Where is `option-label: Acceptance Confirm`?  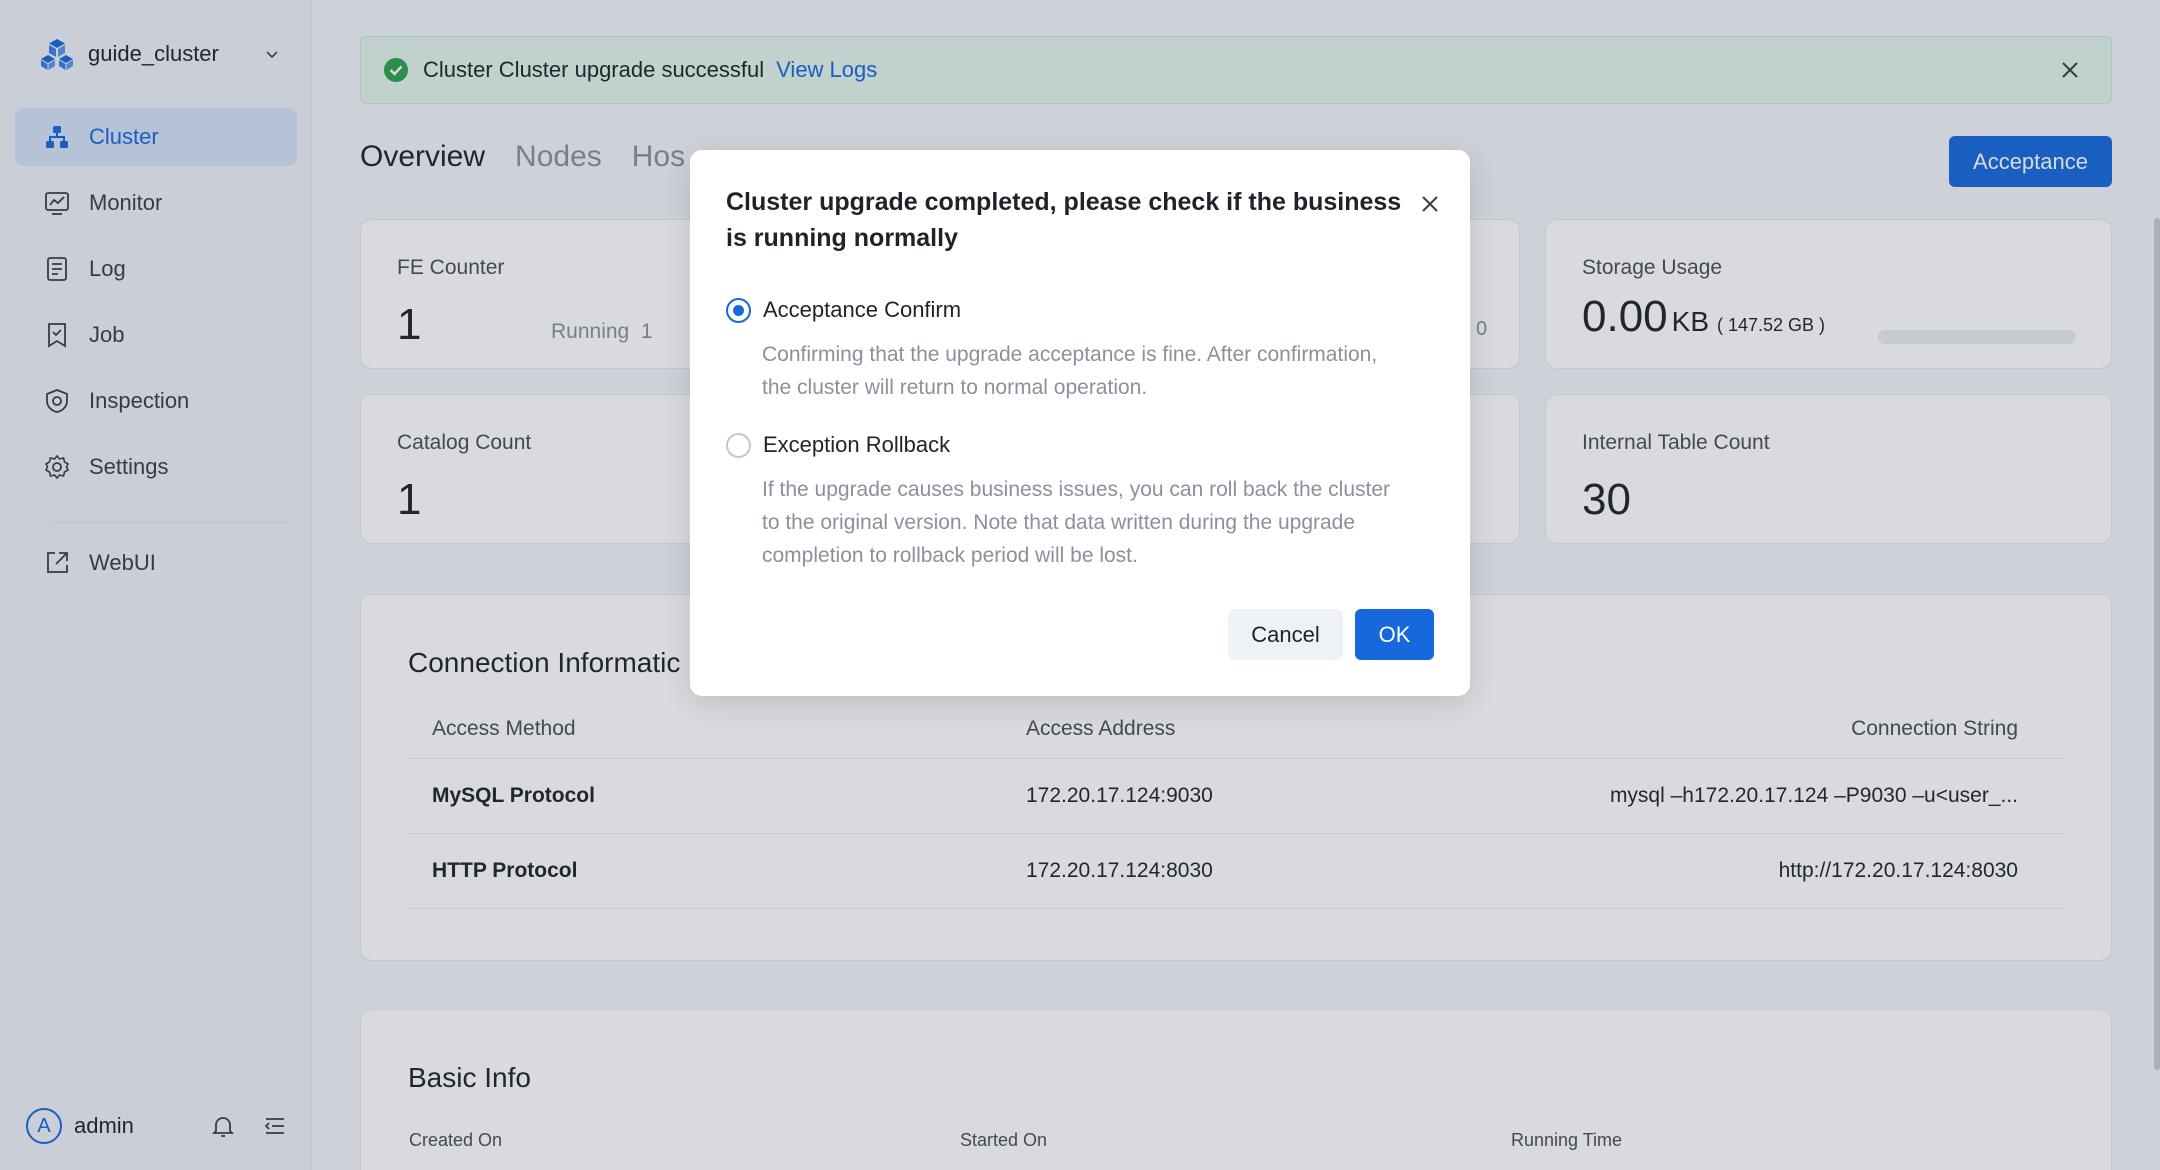 option-label: Acceptance Confirm is located at coordinates (862, 309).